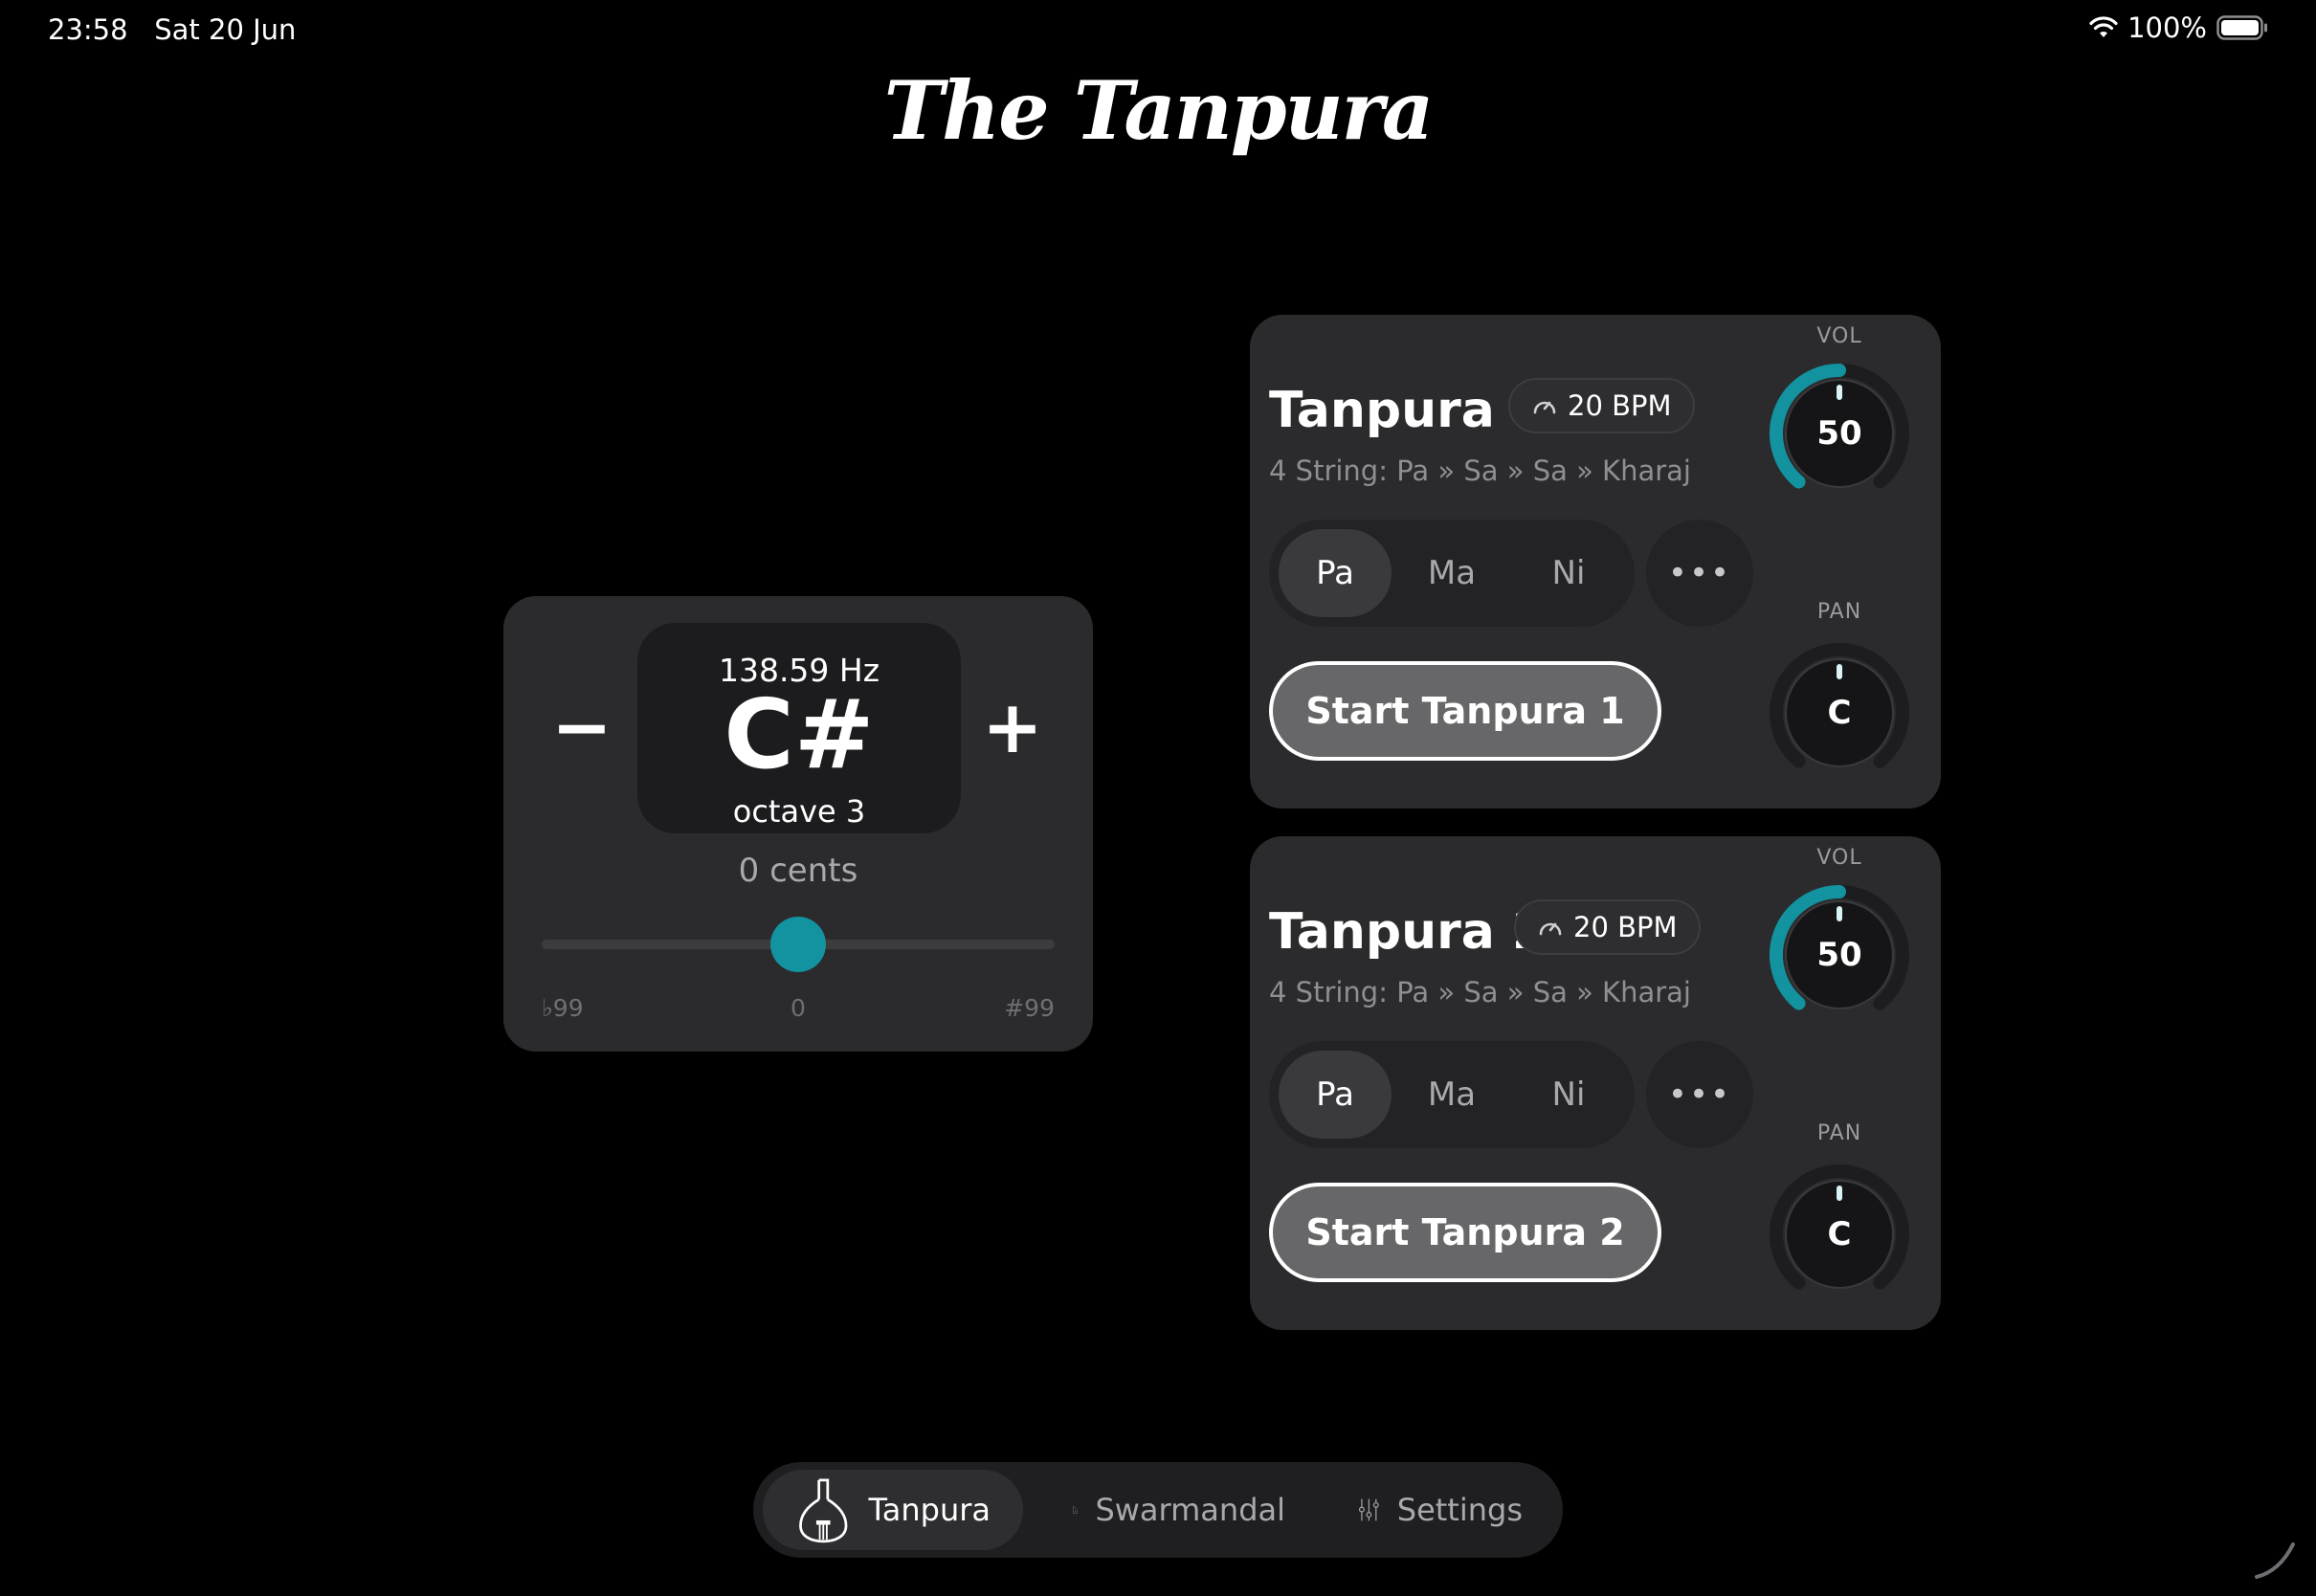  Describe the element at coordinates (225, 30) in the screenshot. I see `status-date: Sat 20 Jun` at that location.